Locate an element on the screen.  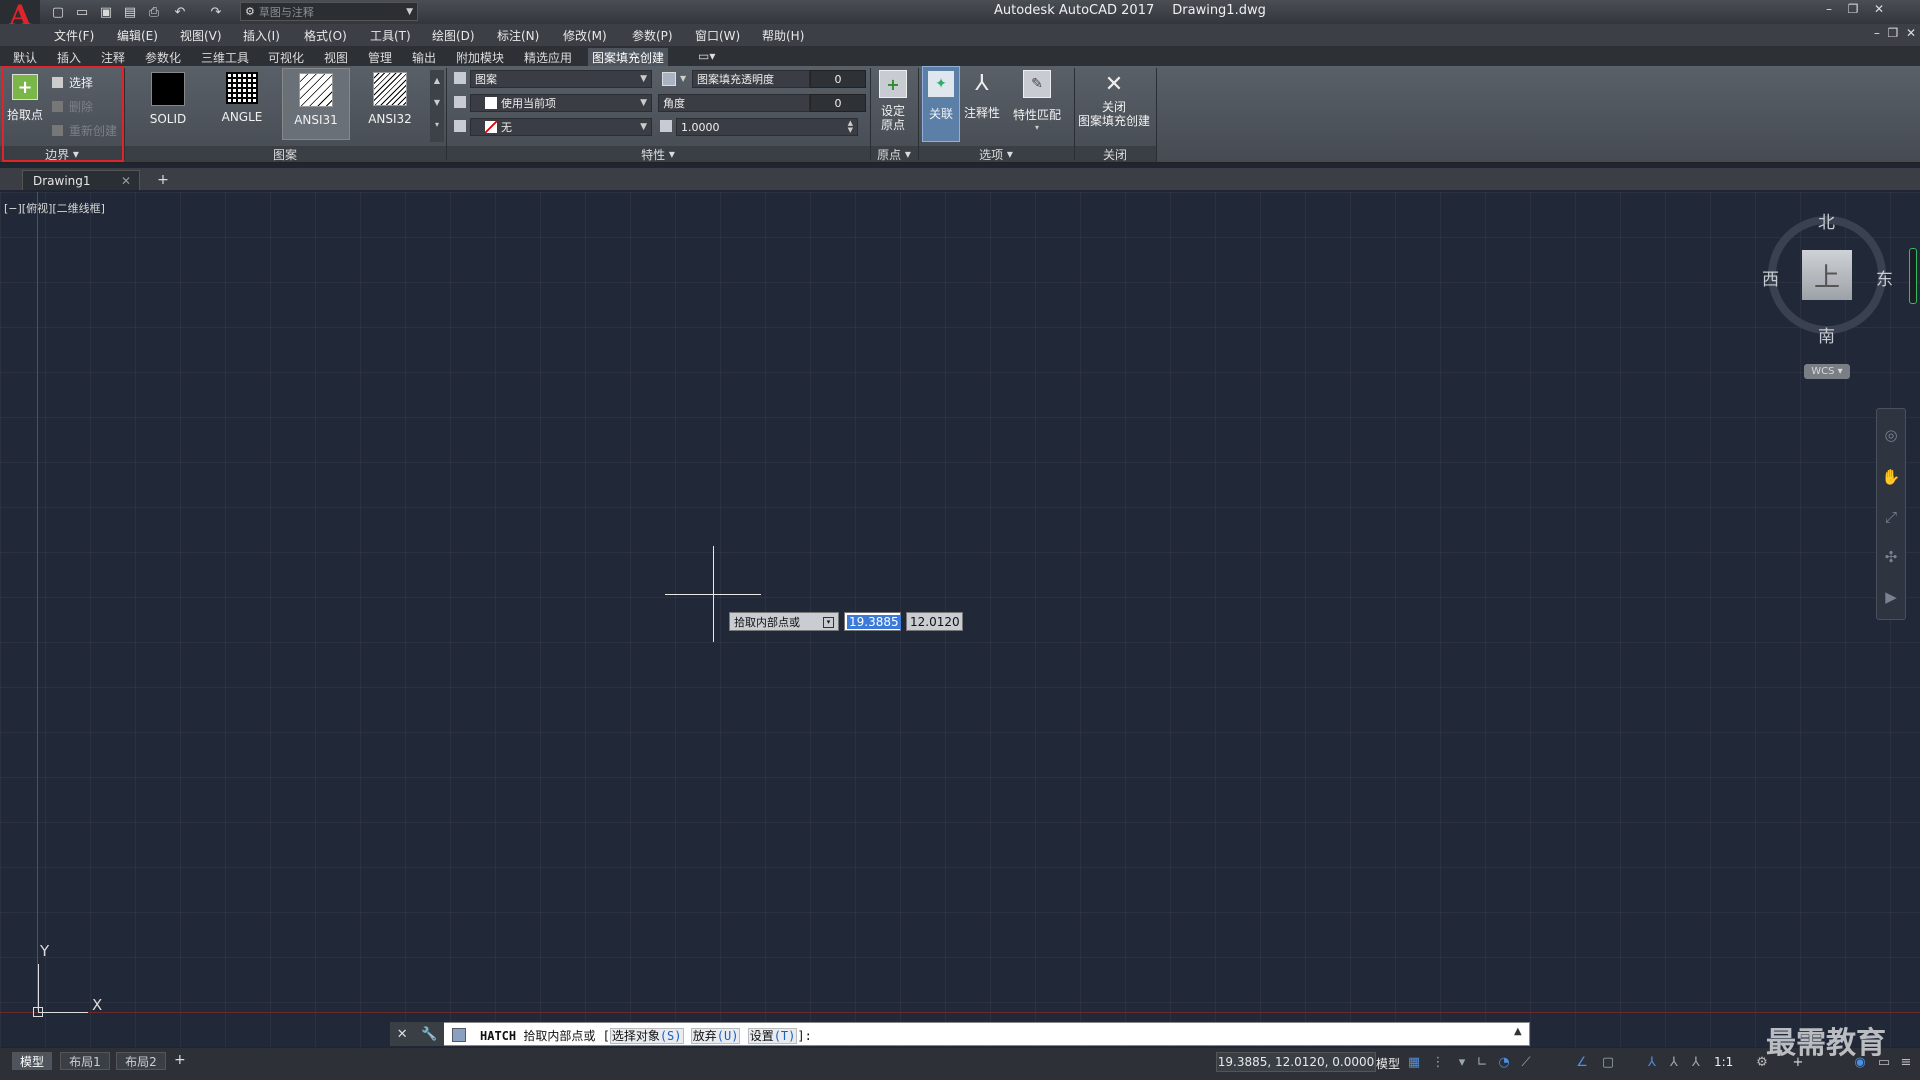
close-tab-icon: ✕ is located at coordinates (126, 181).